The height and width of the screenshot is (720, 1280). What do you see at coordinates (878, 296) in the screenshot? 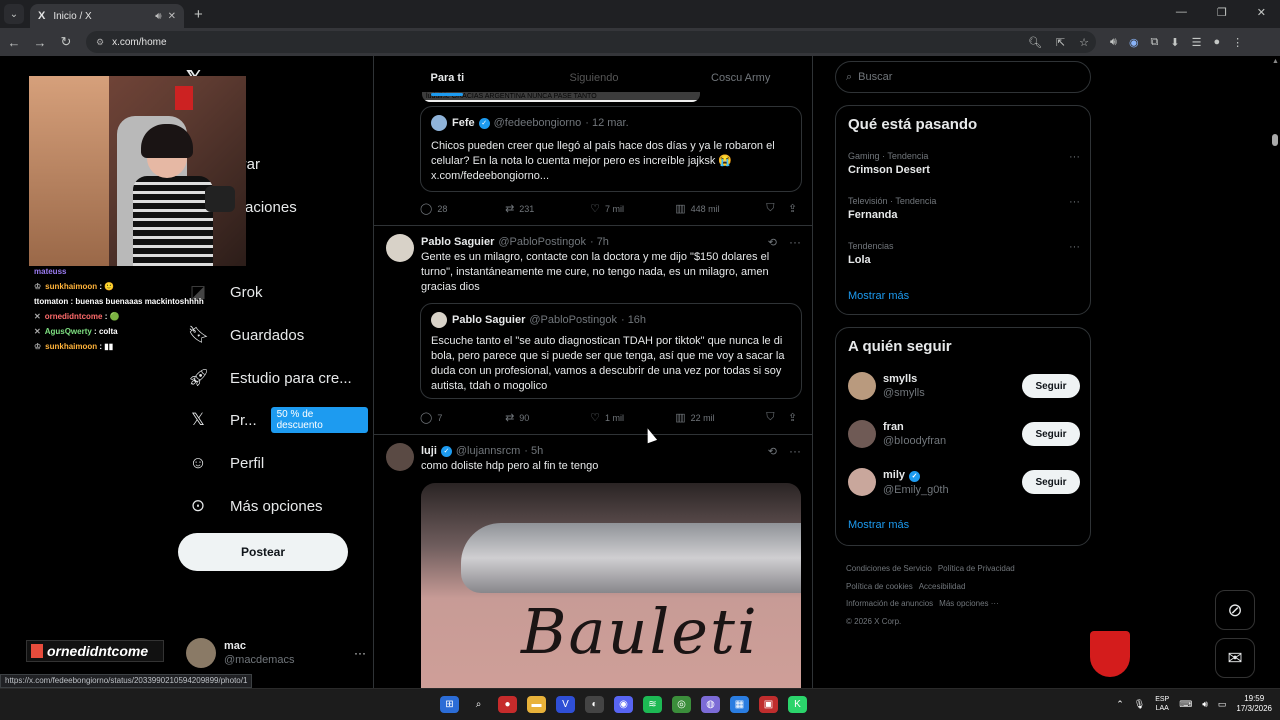
I see `show-more-trends-link: Mostrar más` at bounding box center [878, 296].